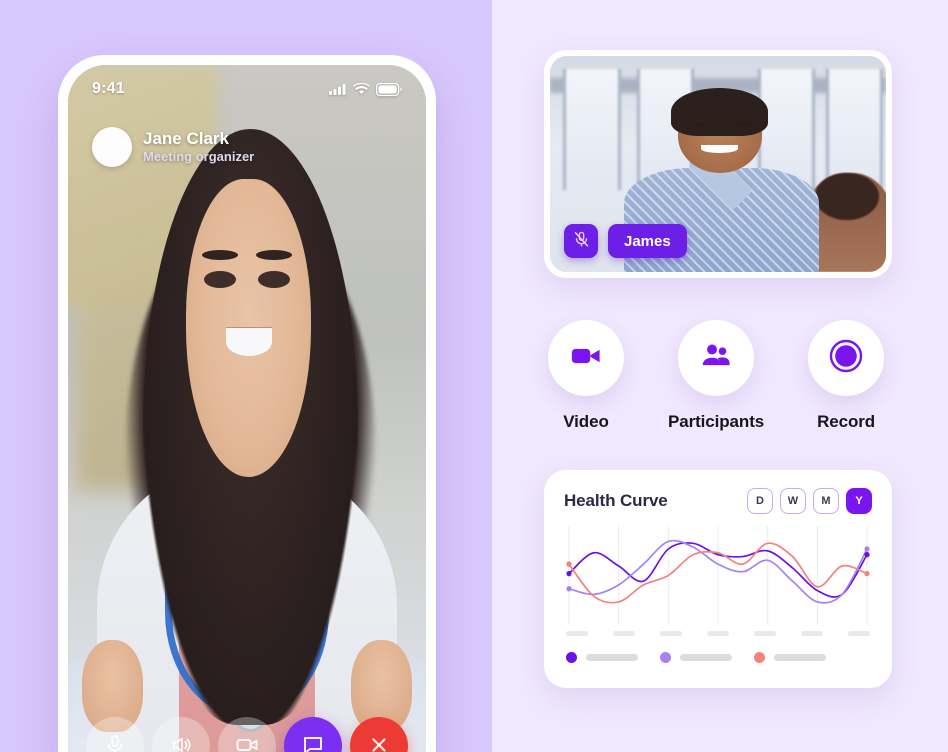 The image size is (948, 752). I want to click on record-icon, so click(846, 358).